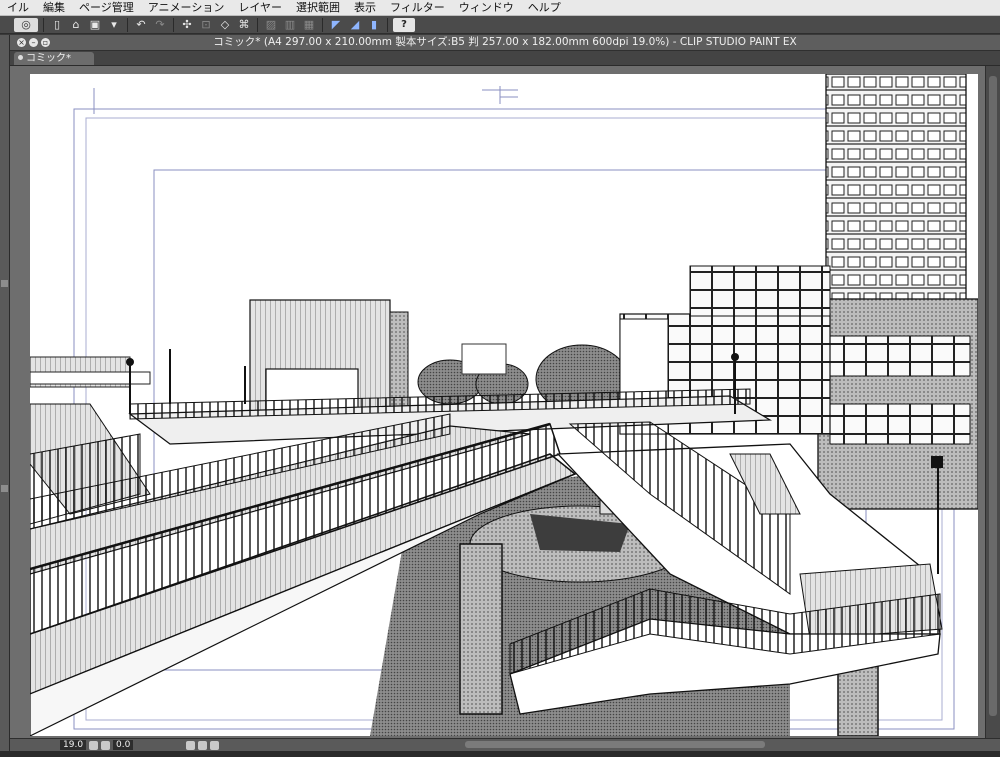 Image resolution: width=1000 pixels, height=757 pixels. I want to click on snap-ruler-icon: ◤, so click(336, 25).